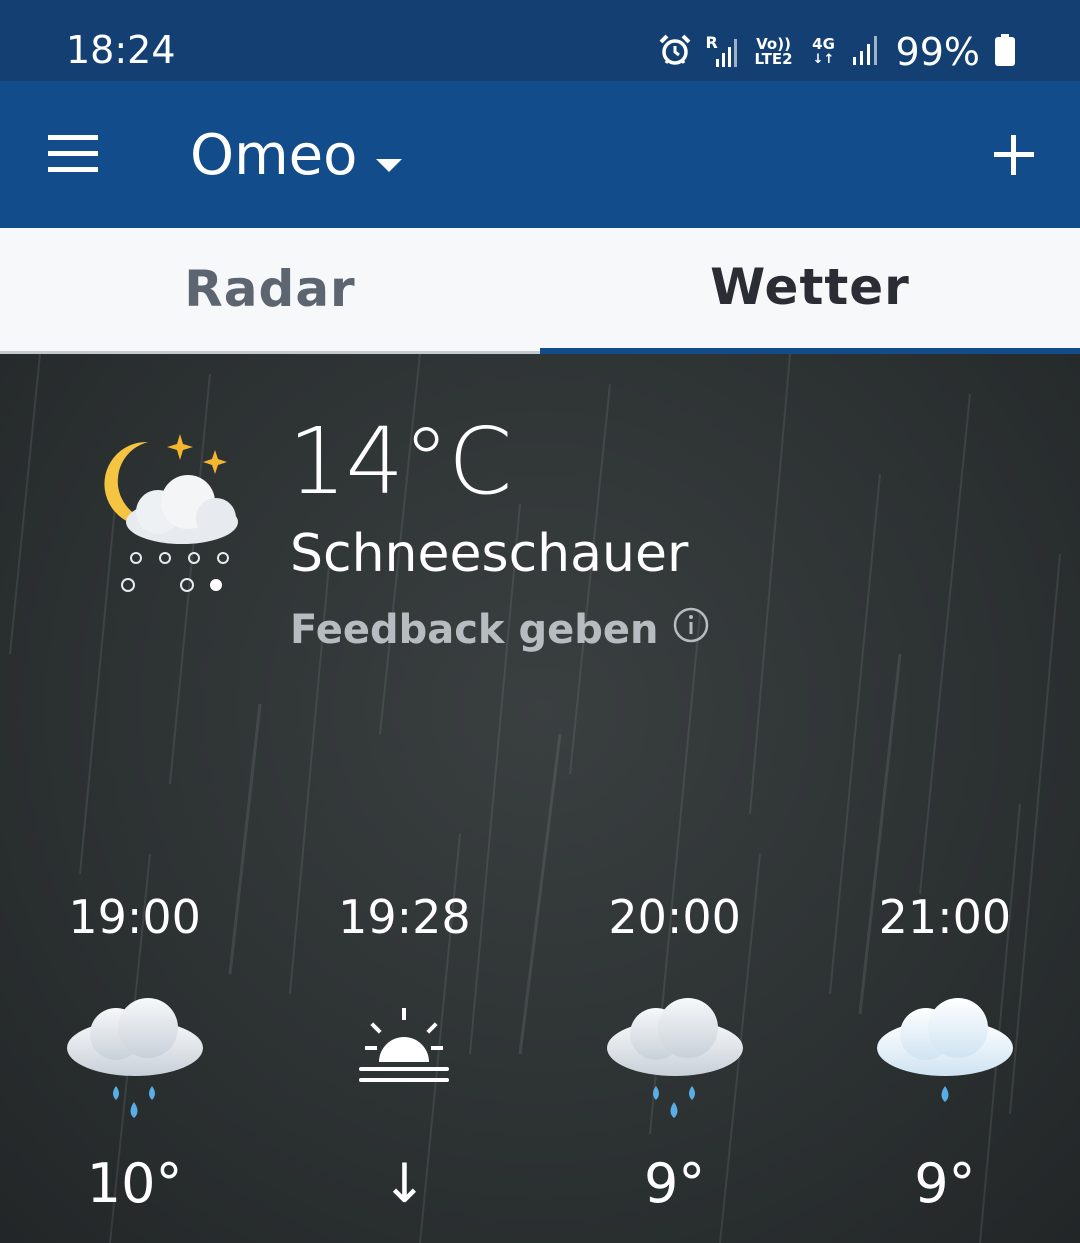 This screenshot has width=1080, height=1243. I want to click on signal-roaming-icon: R, so click(722, 52).